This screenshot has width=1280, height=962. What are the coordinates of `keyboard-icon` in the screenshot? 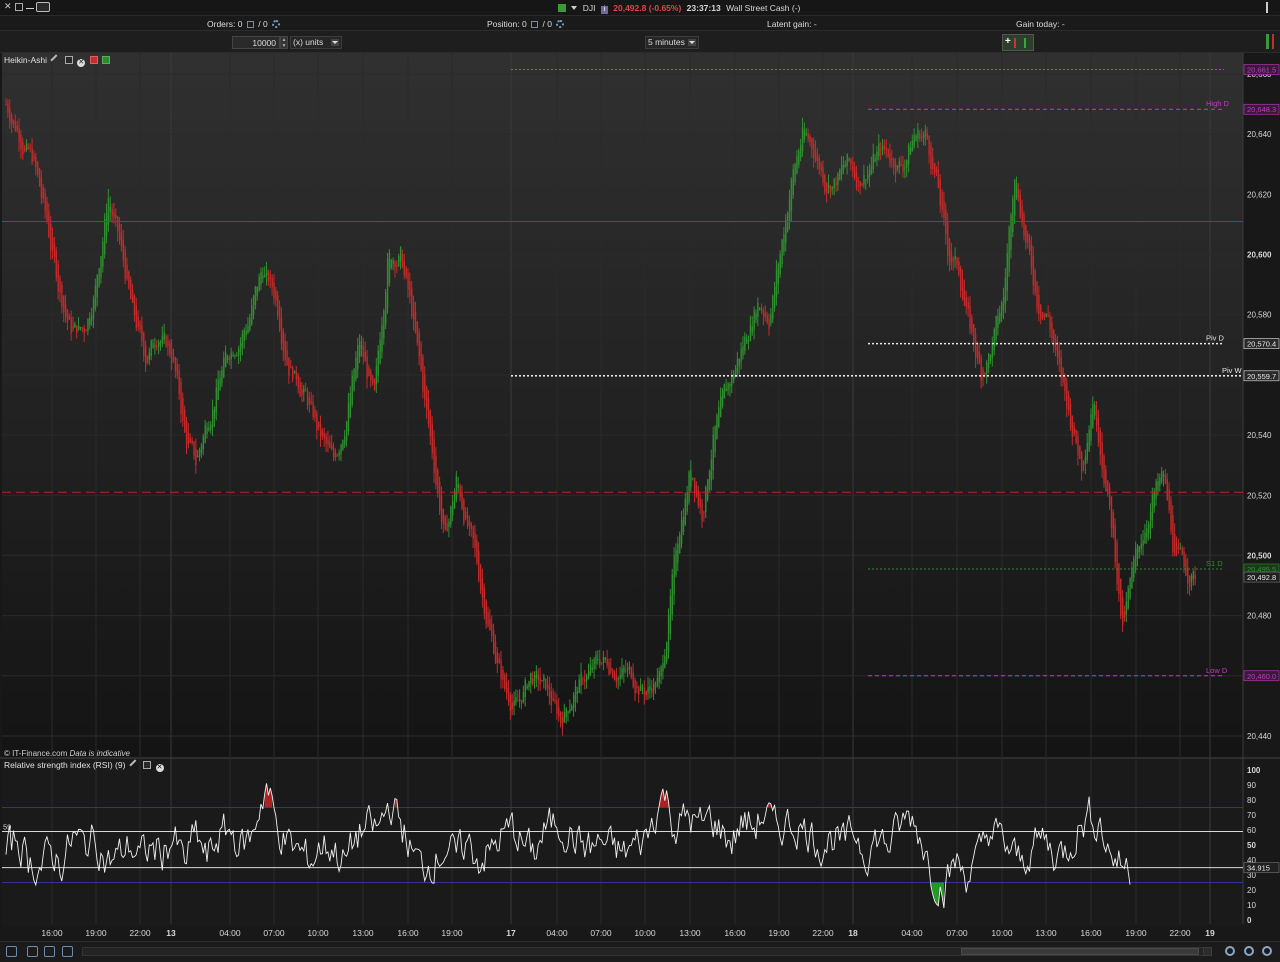 It's located at (43, 7).